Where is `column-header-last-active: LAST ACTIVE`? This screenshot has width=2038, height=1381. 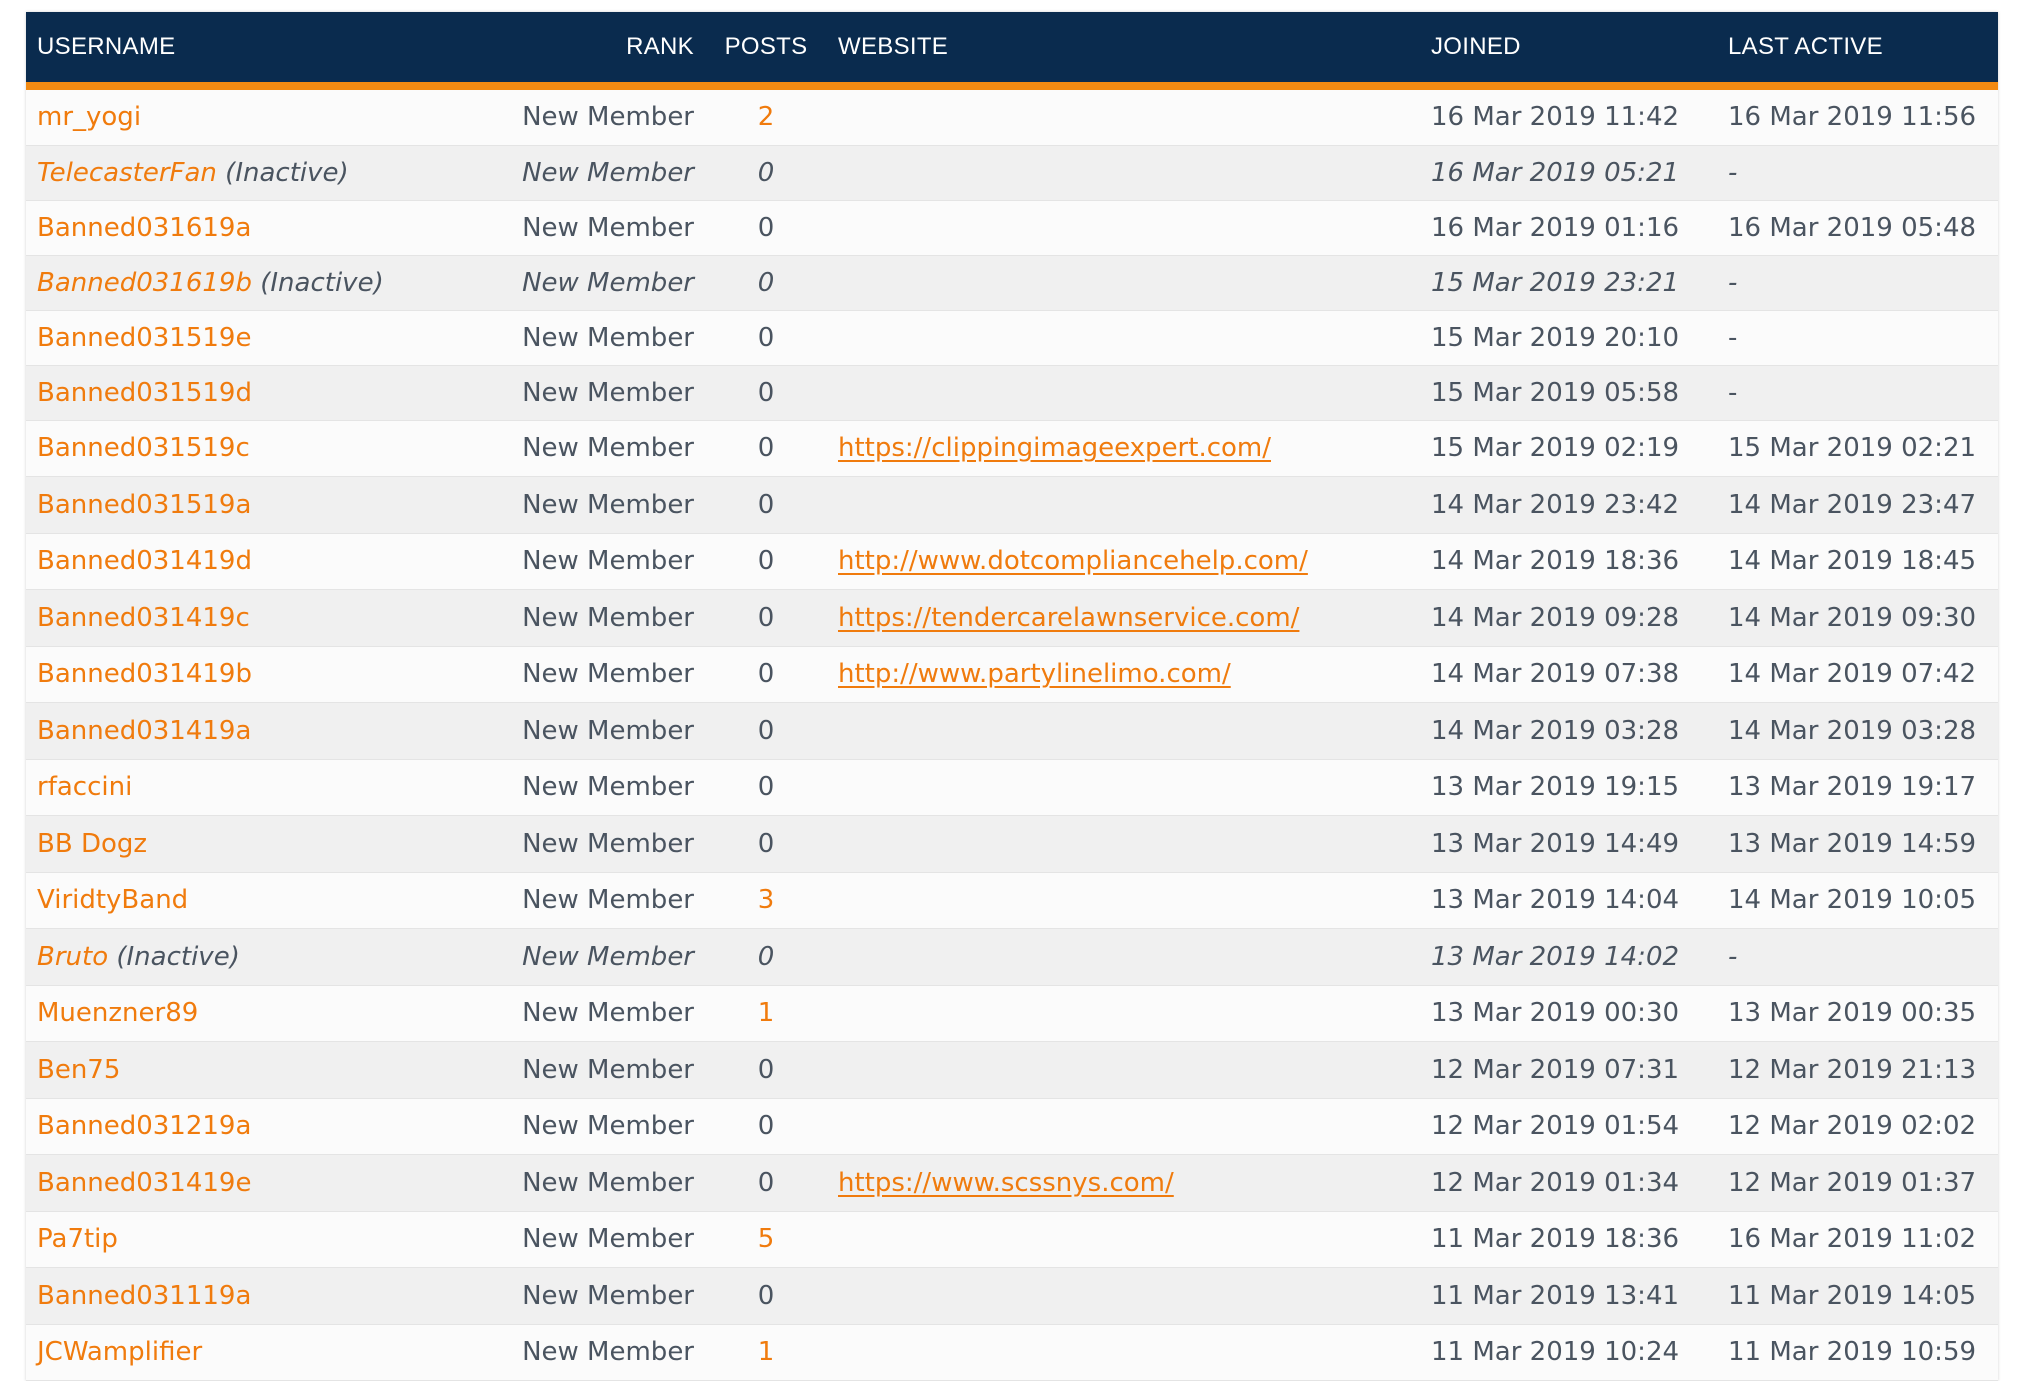
column-header-last-active: LAST ACTIVE is located at coordinates (1857, 47).